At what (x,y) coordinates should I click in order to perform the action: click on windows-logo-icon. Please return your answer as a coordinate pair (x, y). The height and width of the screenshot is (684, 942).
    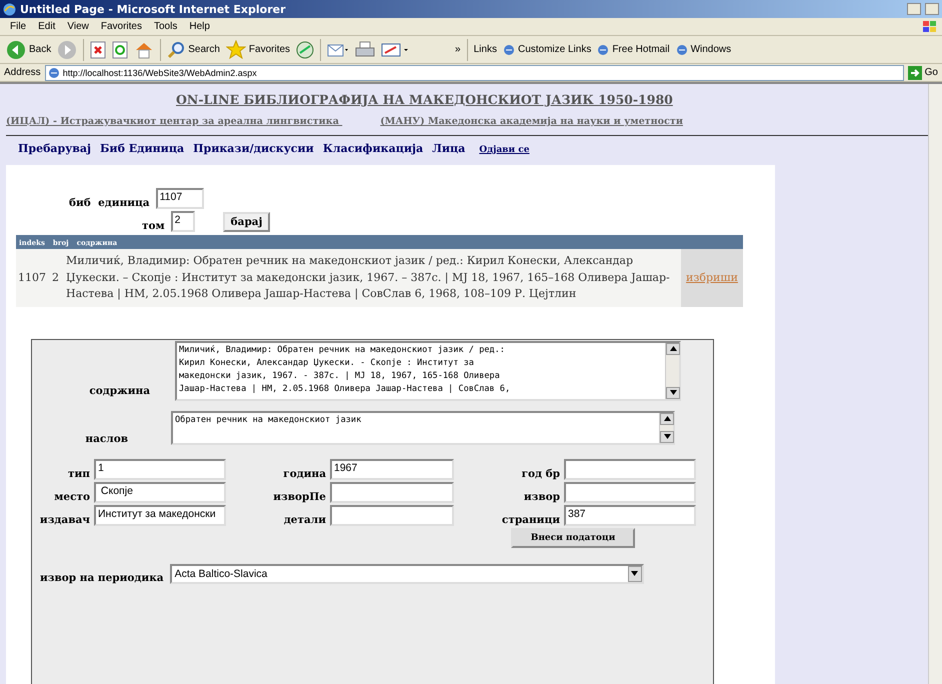
    Looking at the image, I should click on (930, 27).